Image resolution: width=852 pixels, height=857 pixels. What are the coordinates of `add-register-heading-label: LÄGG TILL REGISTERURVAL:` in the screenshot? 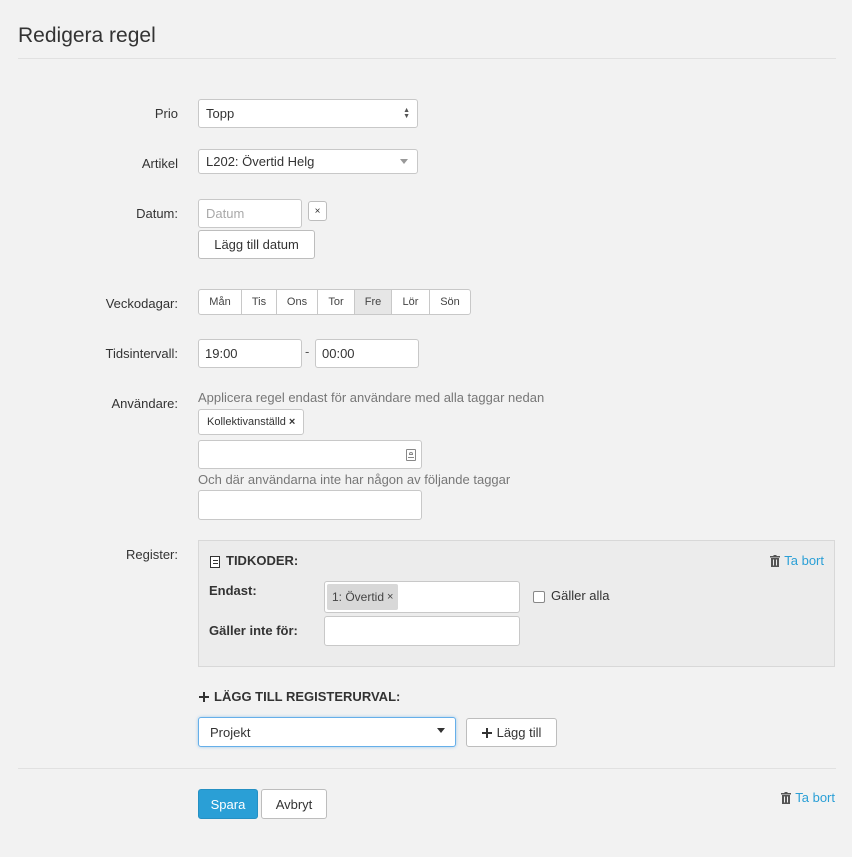 It's located at (307, 696).